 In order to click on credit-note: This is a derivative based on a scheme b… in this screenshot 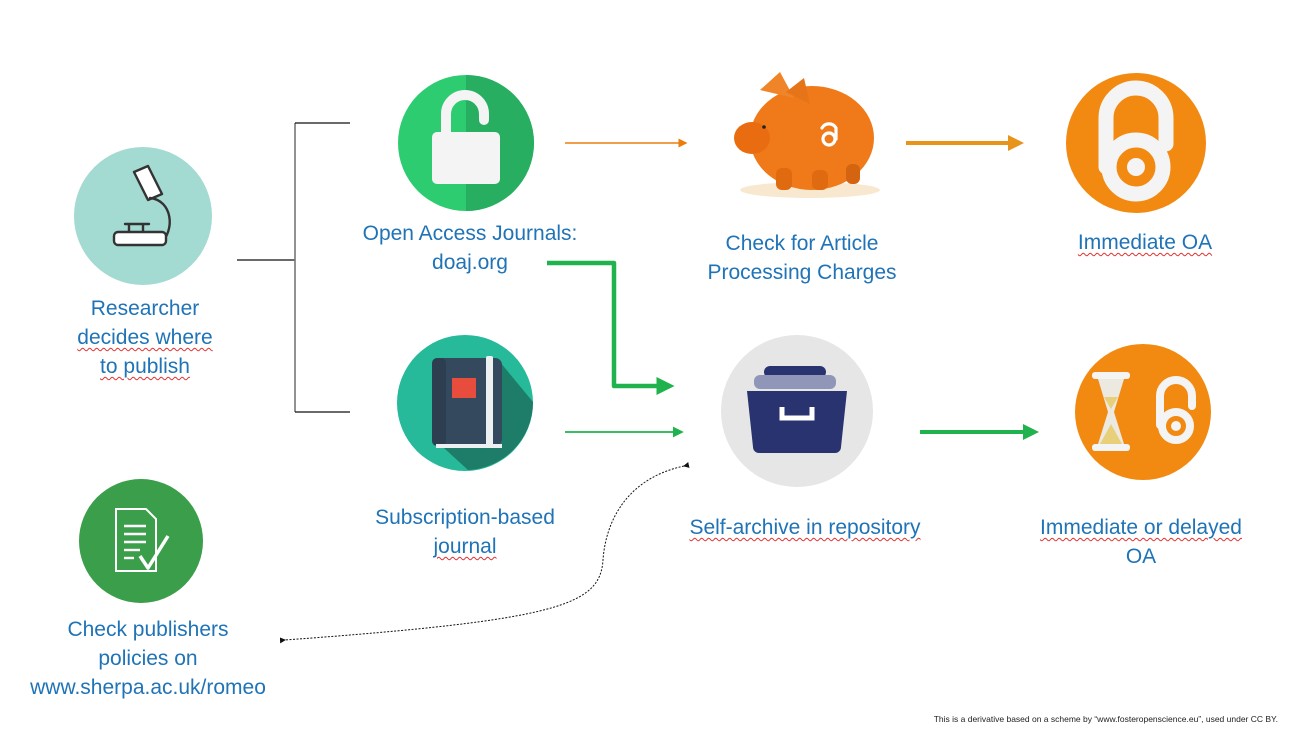, I will do `click(1105, 719)`.